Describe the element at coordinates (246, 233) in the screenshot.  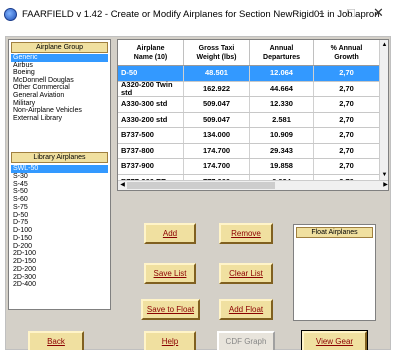
I see `remove-button: Remove` at that location.